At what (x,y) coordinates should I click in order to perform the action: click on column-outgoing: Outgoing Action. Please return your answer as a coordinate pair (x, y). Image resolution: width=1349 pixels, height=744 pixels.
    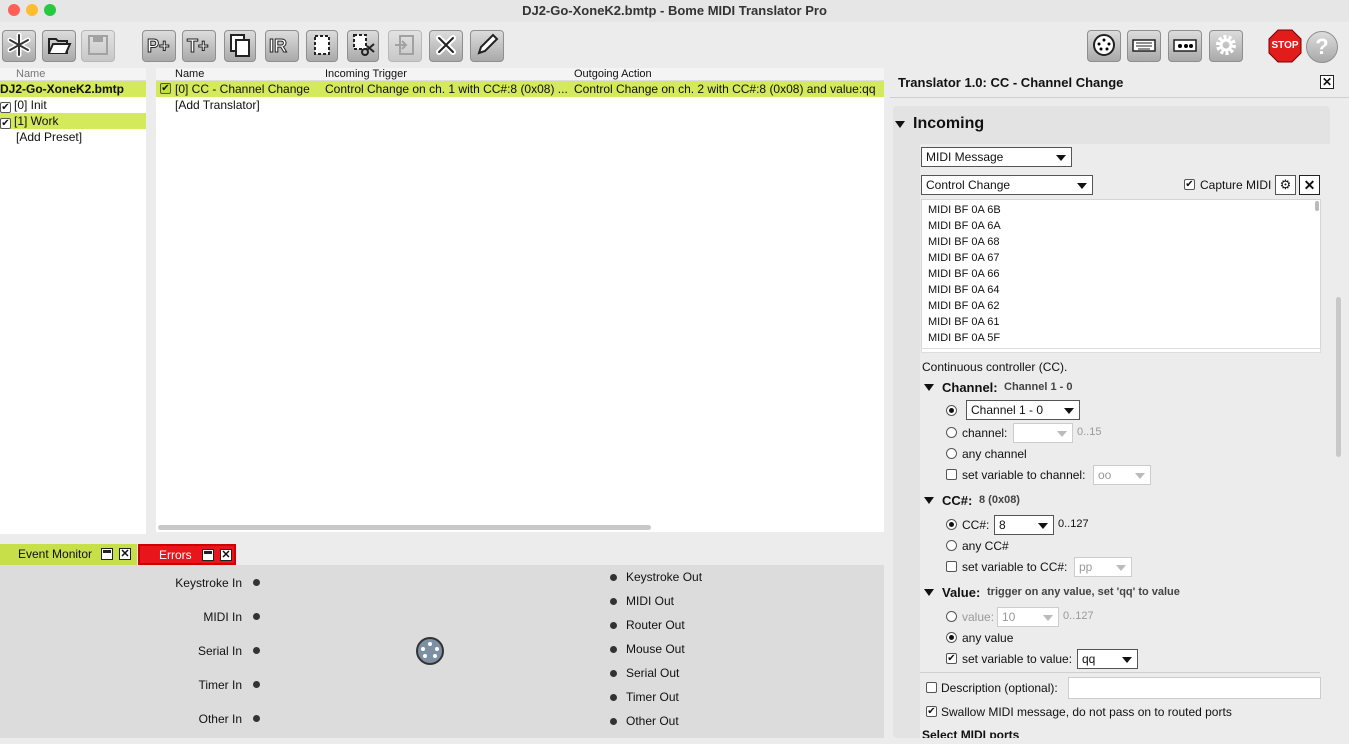
    Looking at the image, I should click on (613, 74).